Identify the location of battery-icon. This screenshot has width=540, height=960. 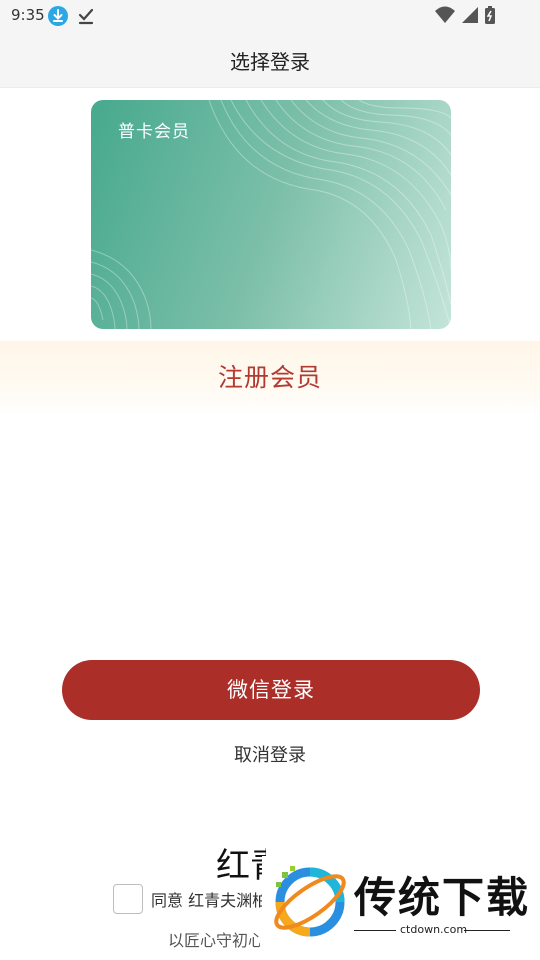
(490, 15).